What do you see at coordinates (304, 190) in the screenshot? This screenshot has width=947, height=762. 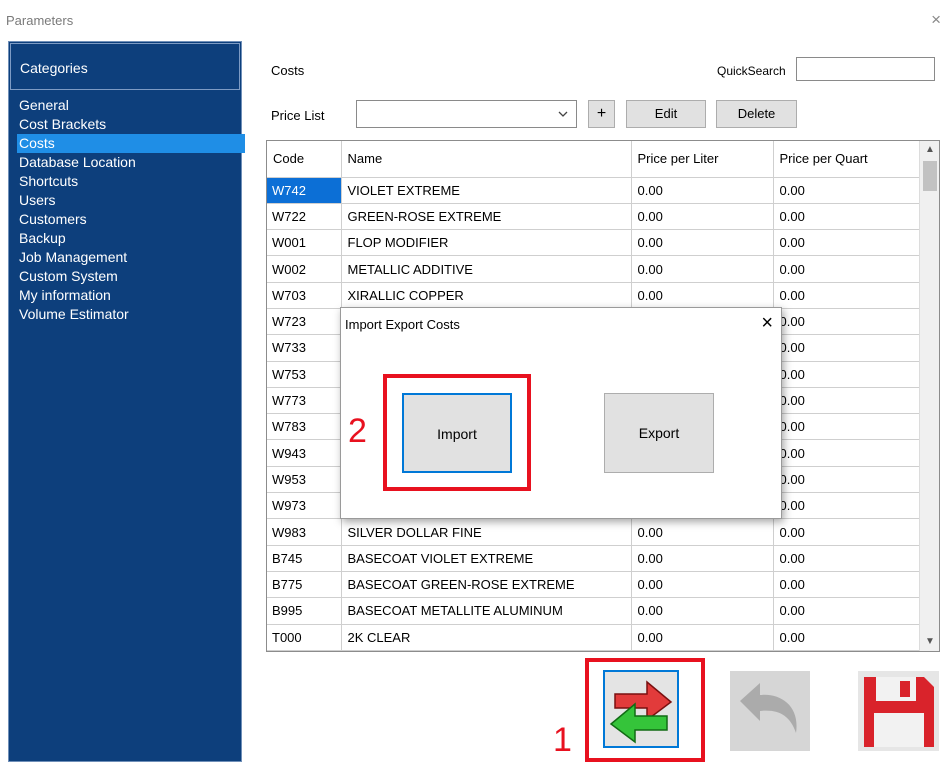 I see `cell-code: W742` at bounding box center [304, 190].